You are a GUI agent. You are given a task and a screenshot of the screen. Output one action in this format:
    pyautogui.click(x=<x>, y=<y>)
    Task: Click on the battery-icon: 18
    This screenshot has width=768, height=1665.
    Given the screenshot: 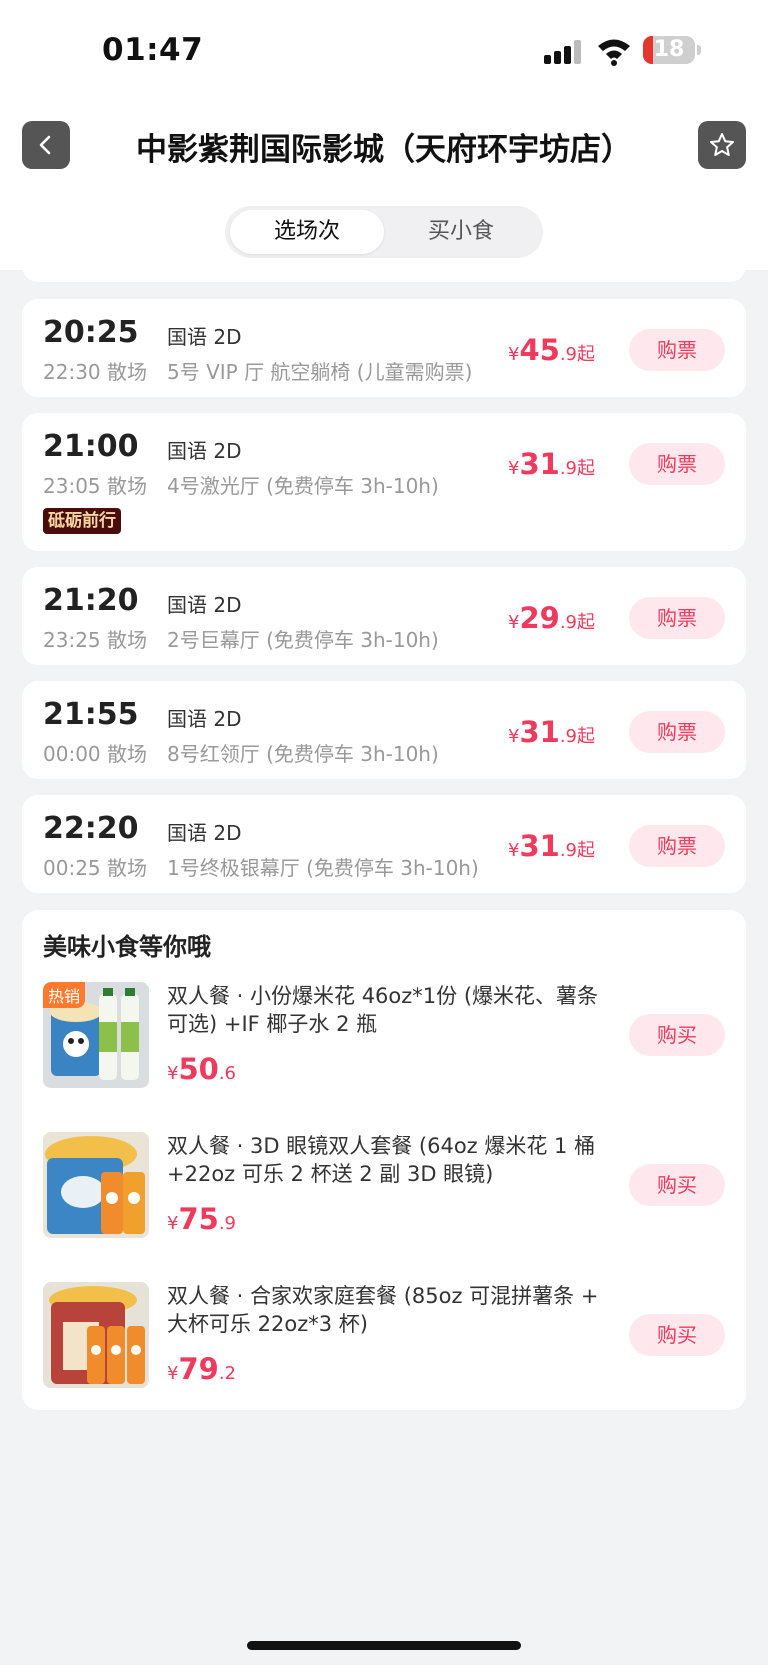 What is the action you would take?
    pyautogui.click(x=669, y=50)
    